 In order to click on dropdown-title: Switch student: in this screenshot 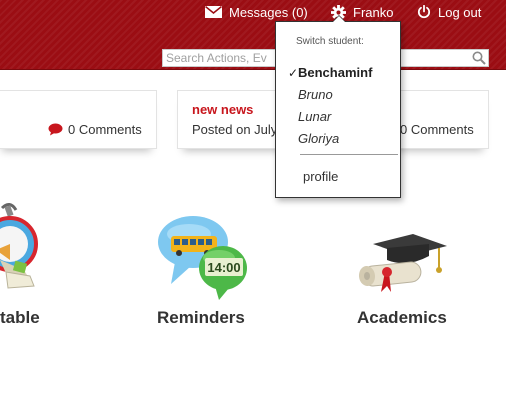, I will do `click(330, 41)`.